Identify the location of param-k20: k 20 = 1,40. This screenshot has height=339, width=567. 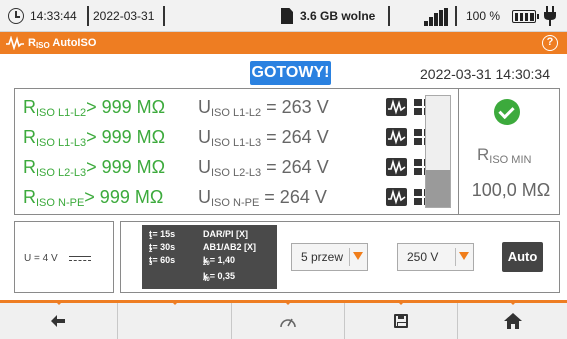
(219, 261).